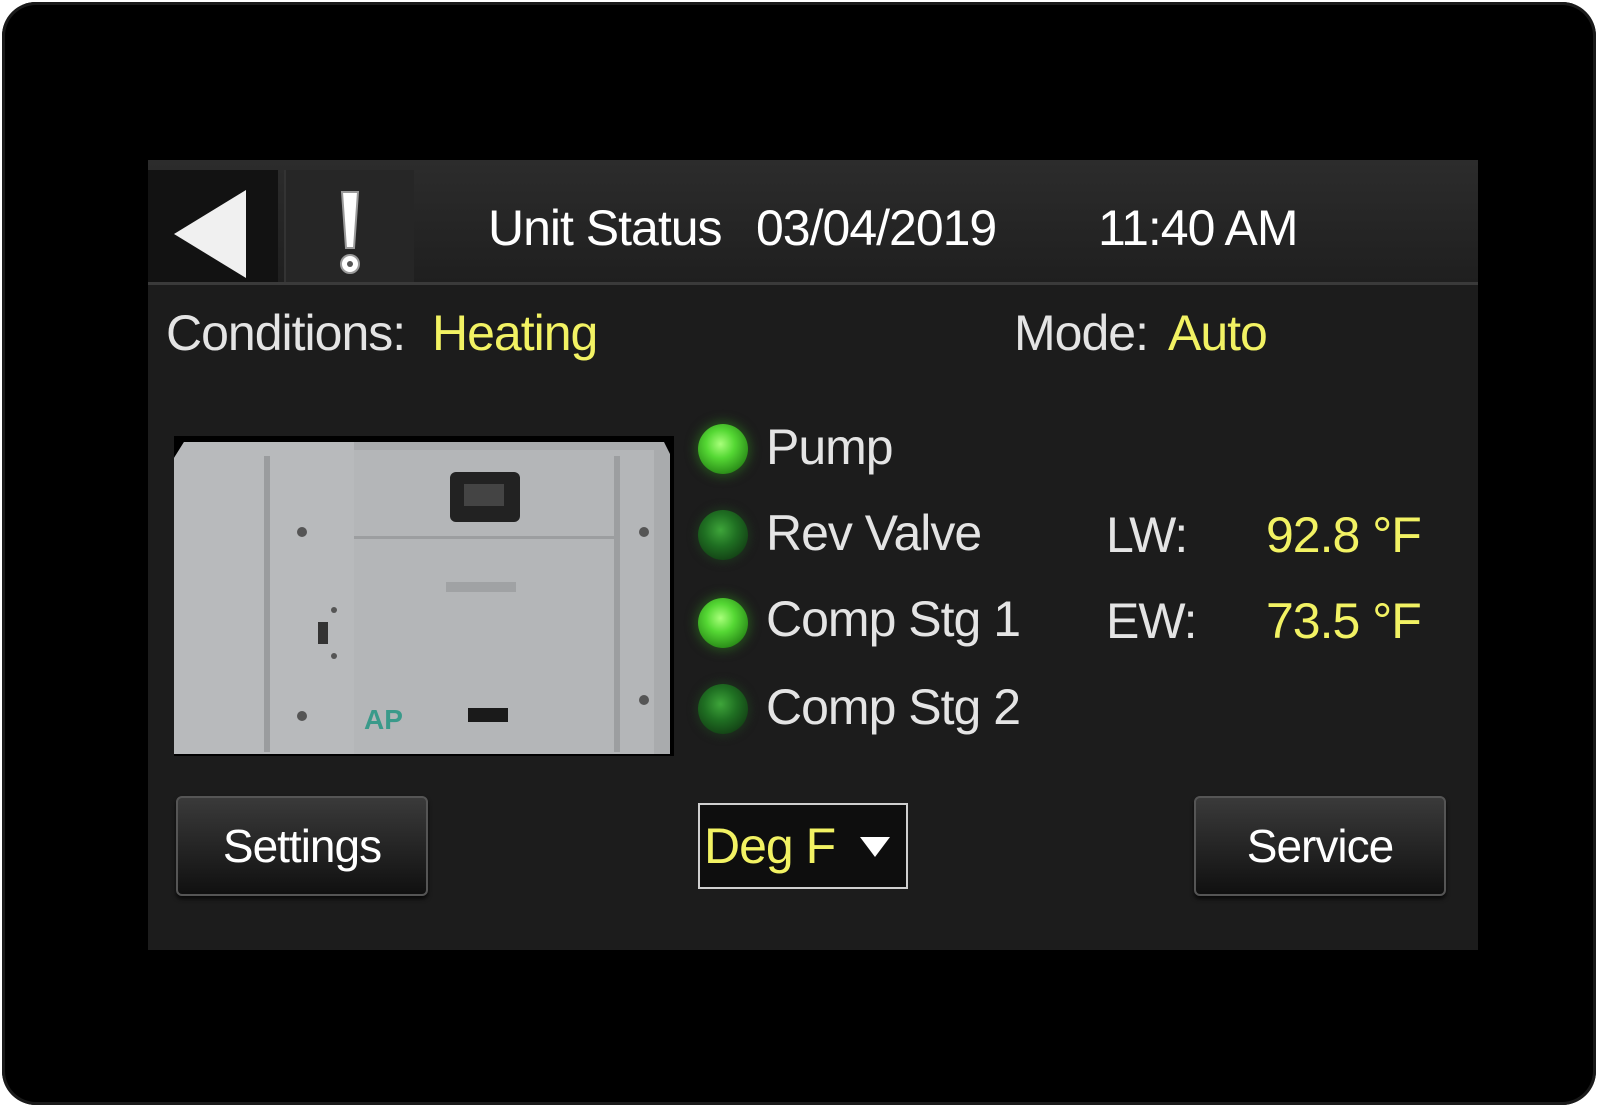 The image size is (1600, 1109). Describe the element at coordinates (723, 449) in the screenshot. I see `pump-indicator-led` at that location.